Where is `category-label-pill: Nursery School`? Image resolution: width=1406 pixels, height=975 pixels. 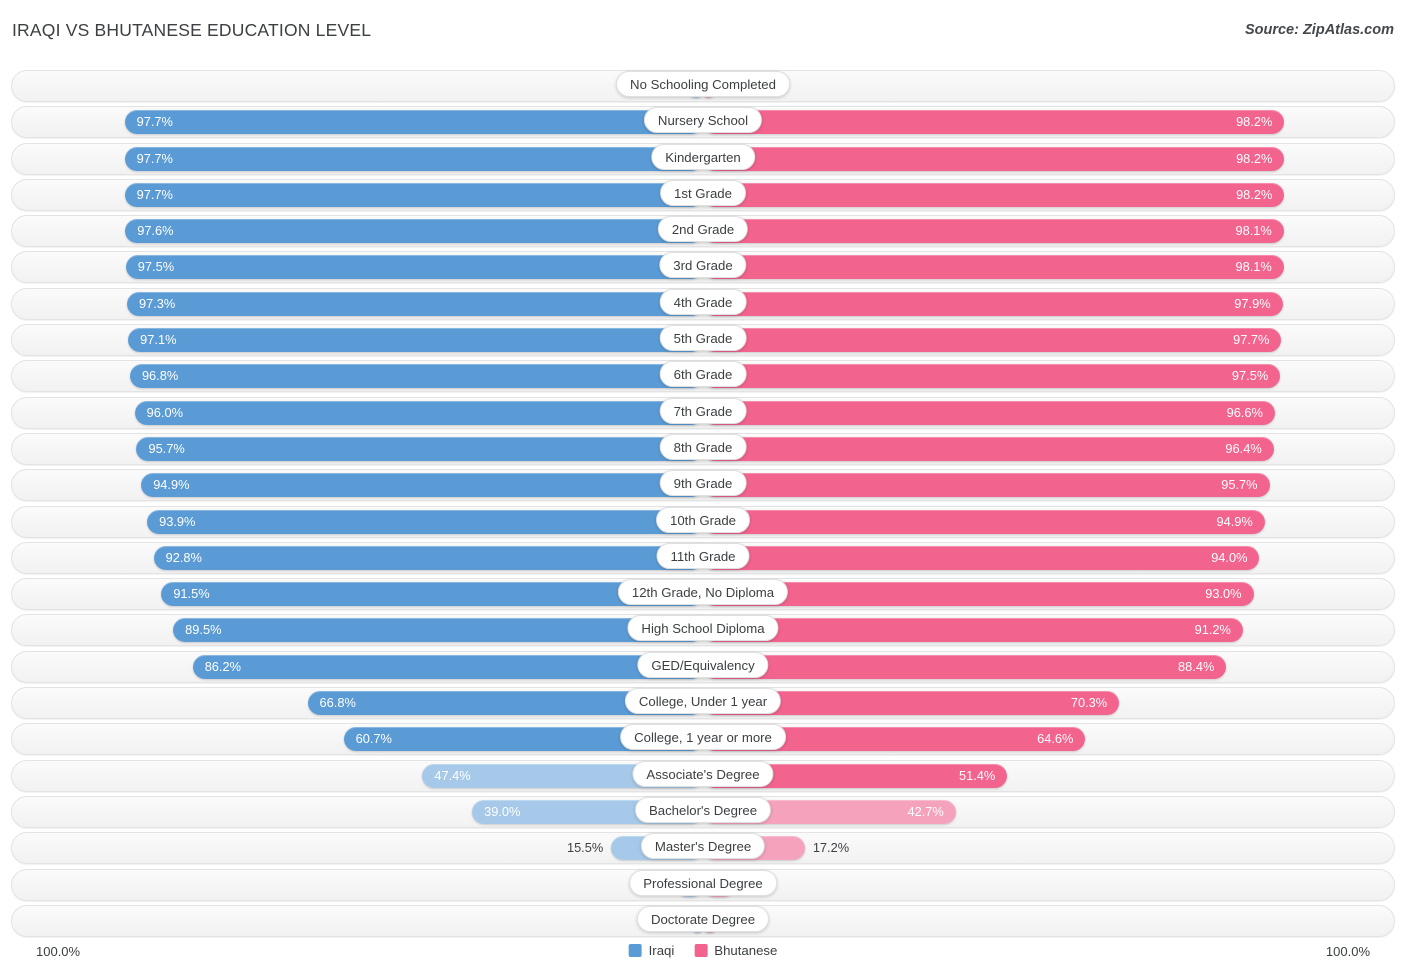
category-label-pill: Nursery School is located at coordinates (703, 120).